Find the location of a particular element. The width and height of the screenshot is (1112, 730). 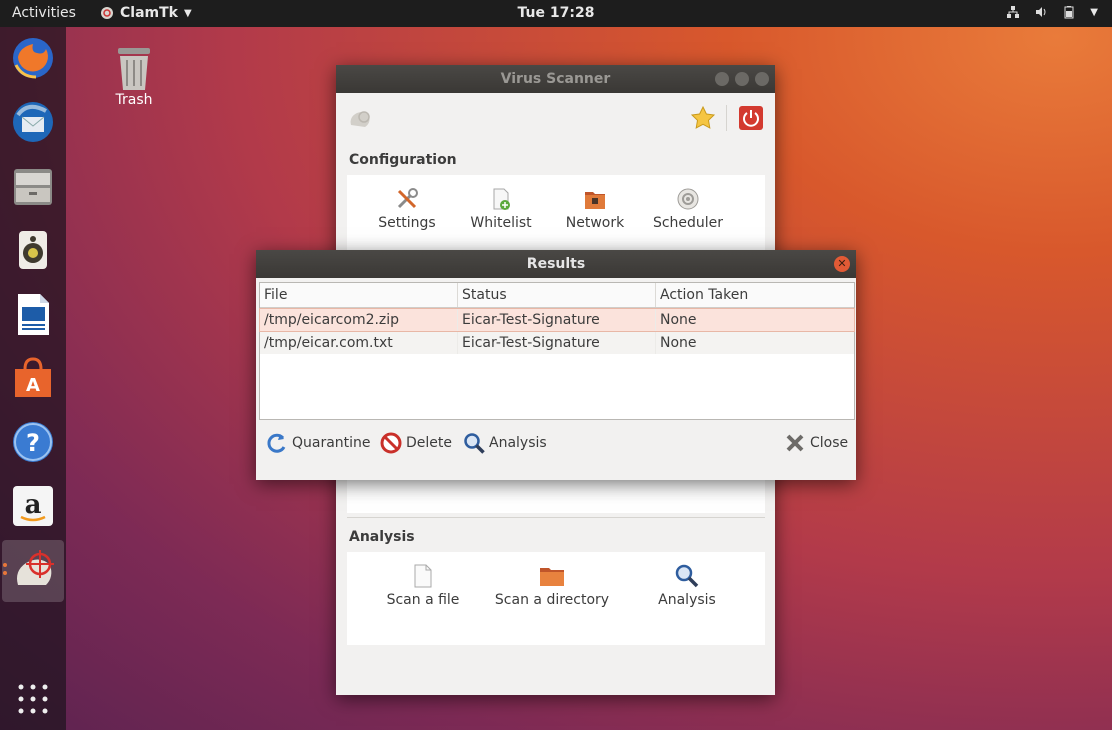

network-wired-icon is located at coordinates (1013, 12).